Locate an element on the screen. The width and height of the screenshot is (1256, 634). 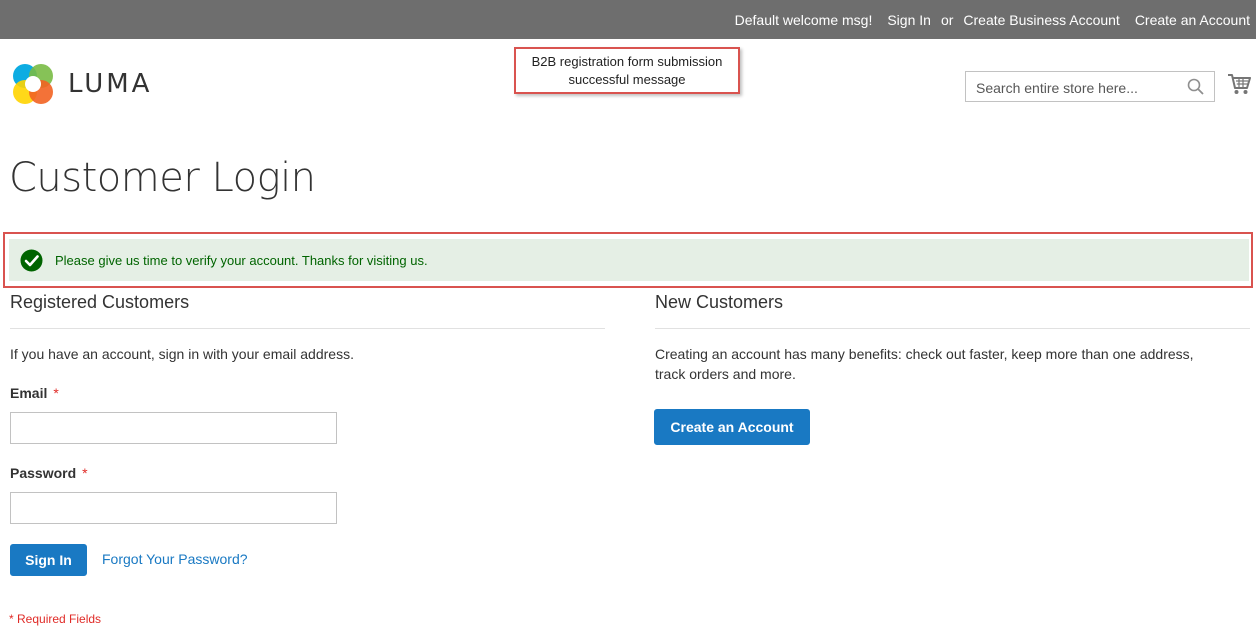
new-customers-title: New Customers is located at coordinates (719, 302).